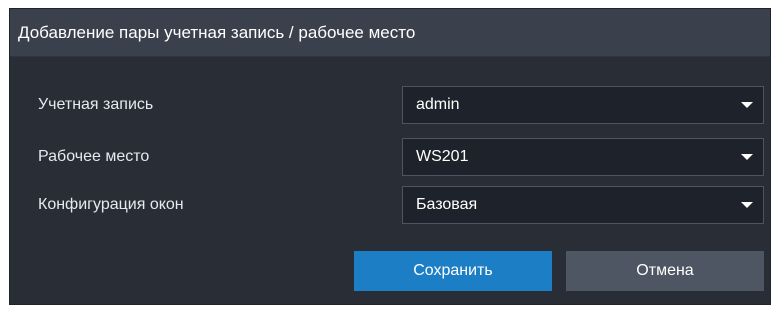  Describe the element at coordinates (453, 271) in the screenshot. I see `save-button: Сохранить` at that location.